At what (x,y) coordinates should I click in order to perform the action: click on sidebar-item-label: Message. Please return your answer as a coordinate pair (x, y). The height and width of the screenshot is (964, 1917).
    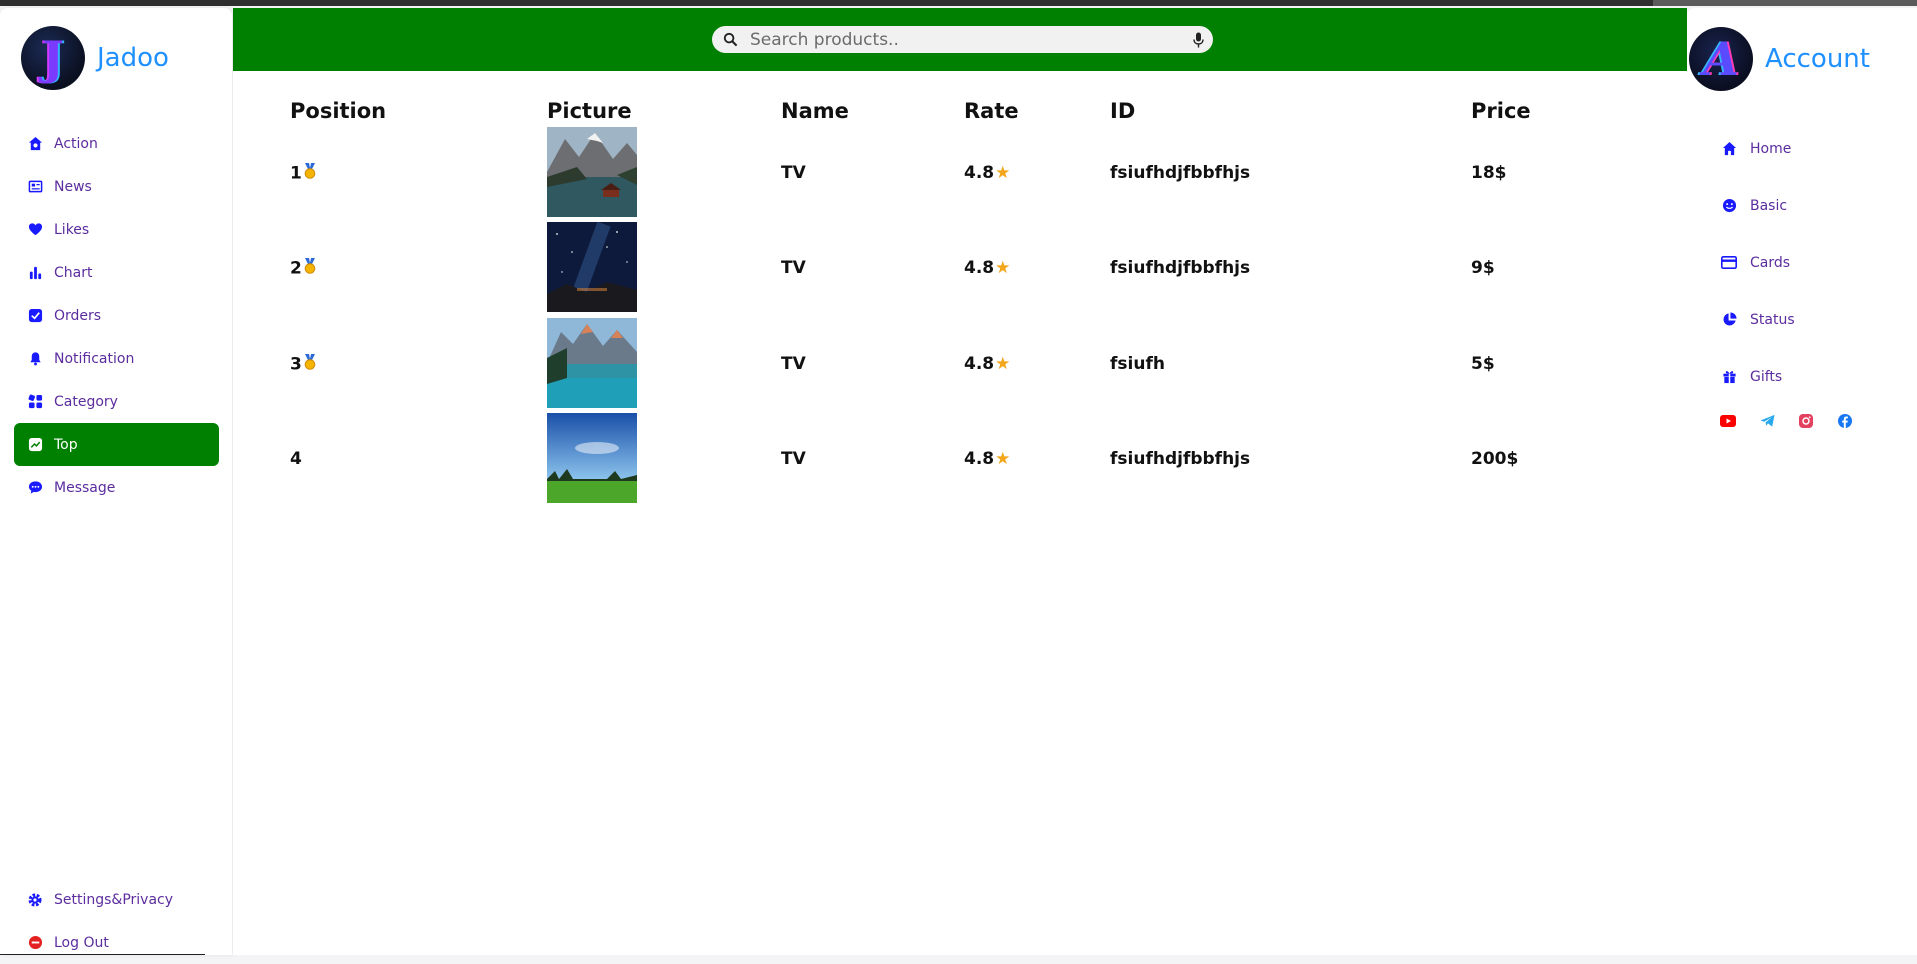
    Looking at the image, I should click on (85, 487).